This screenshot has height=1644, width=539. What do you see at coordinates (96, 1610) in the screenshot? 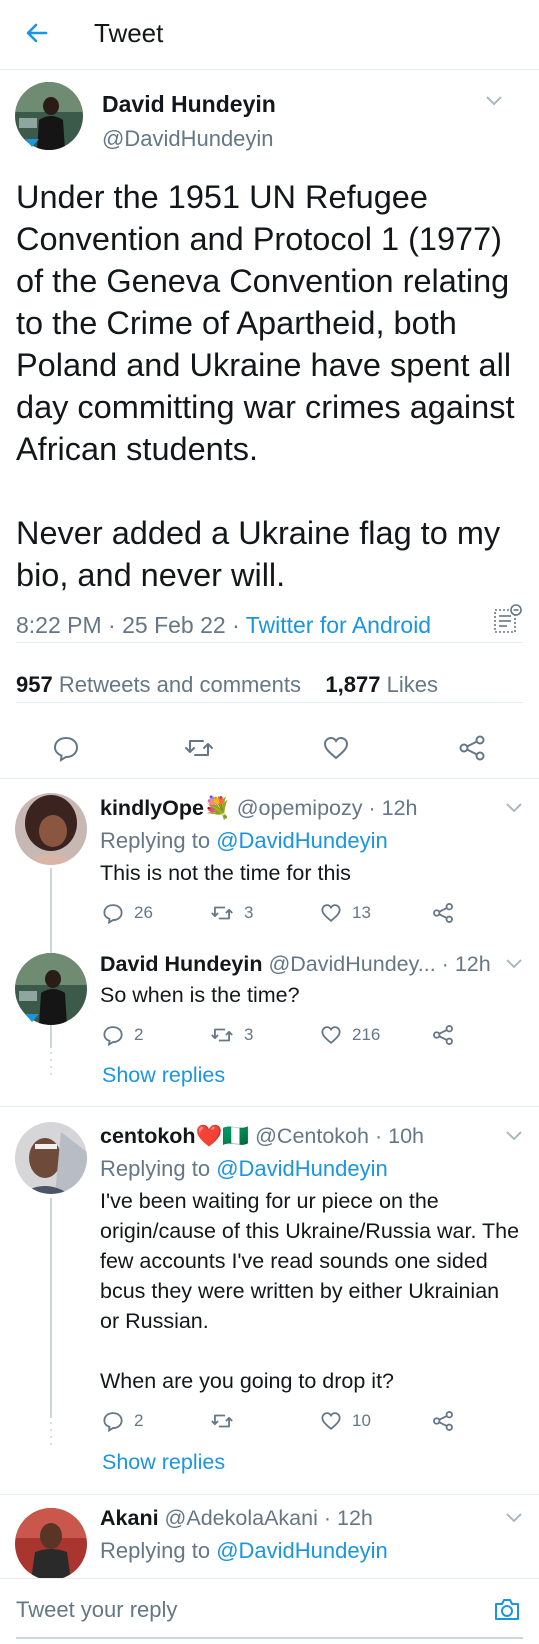
I see `reply-input: Tweet your reply` at bounding box center [96, 1610].